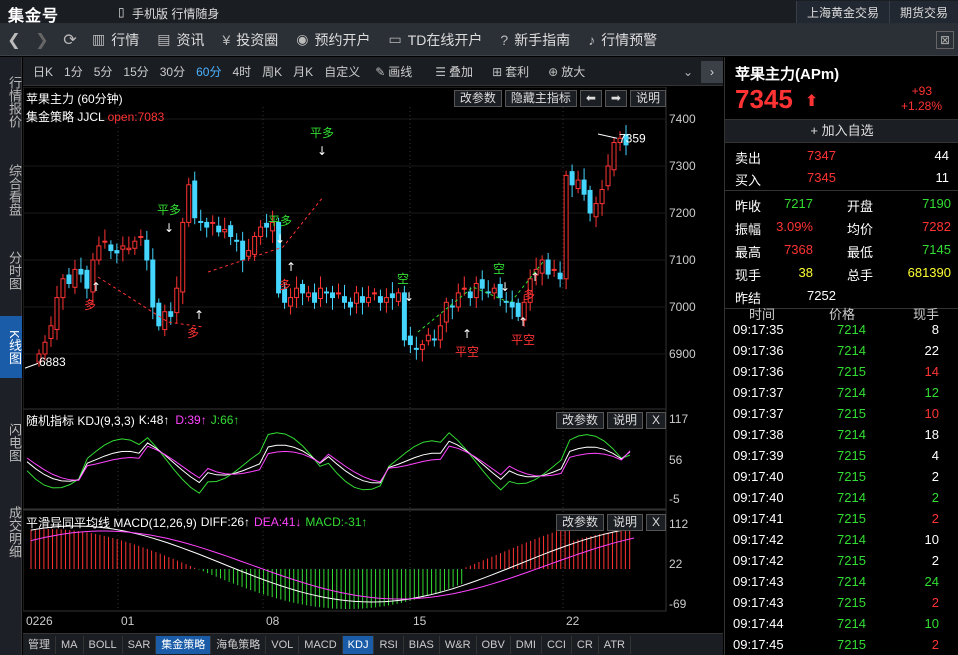  What do you see at coordinates (135, 71) in the screenshot?
I see `period-15m: 15分` at bounding box center [135, 71].